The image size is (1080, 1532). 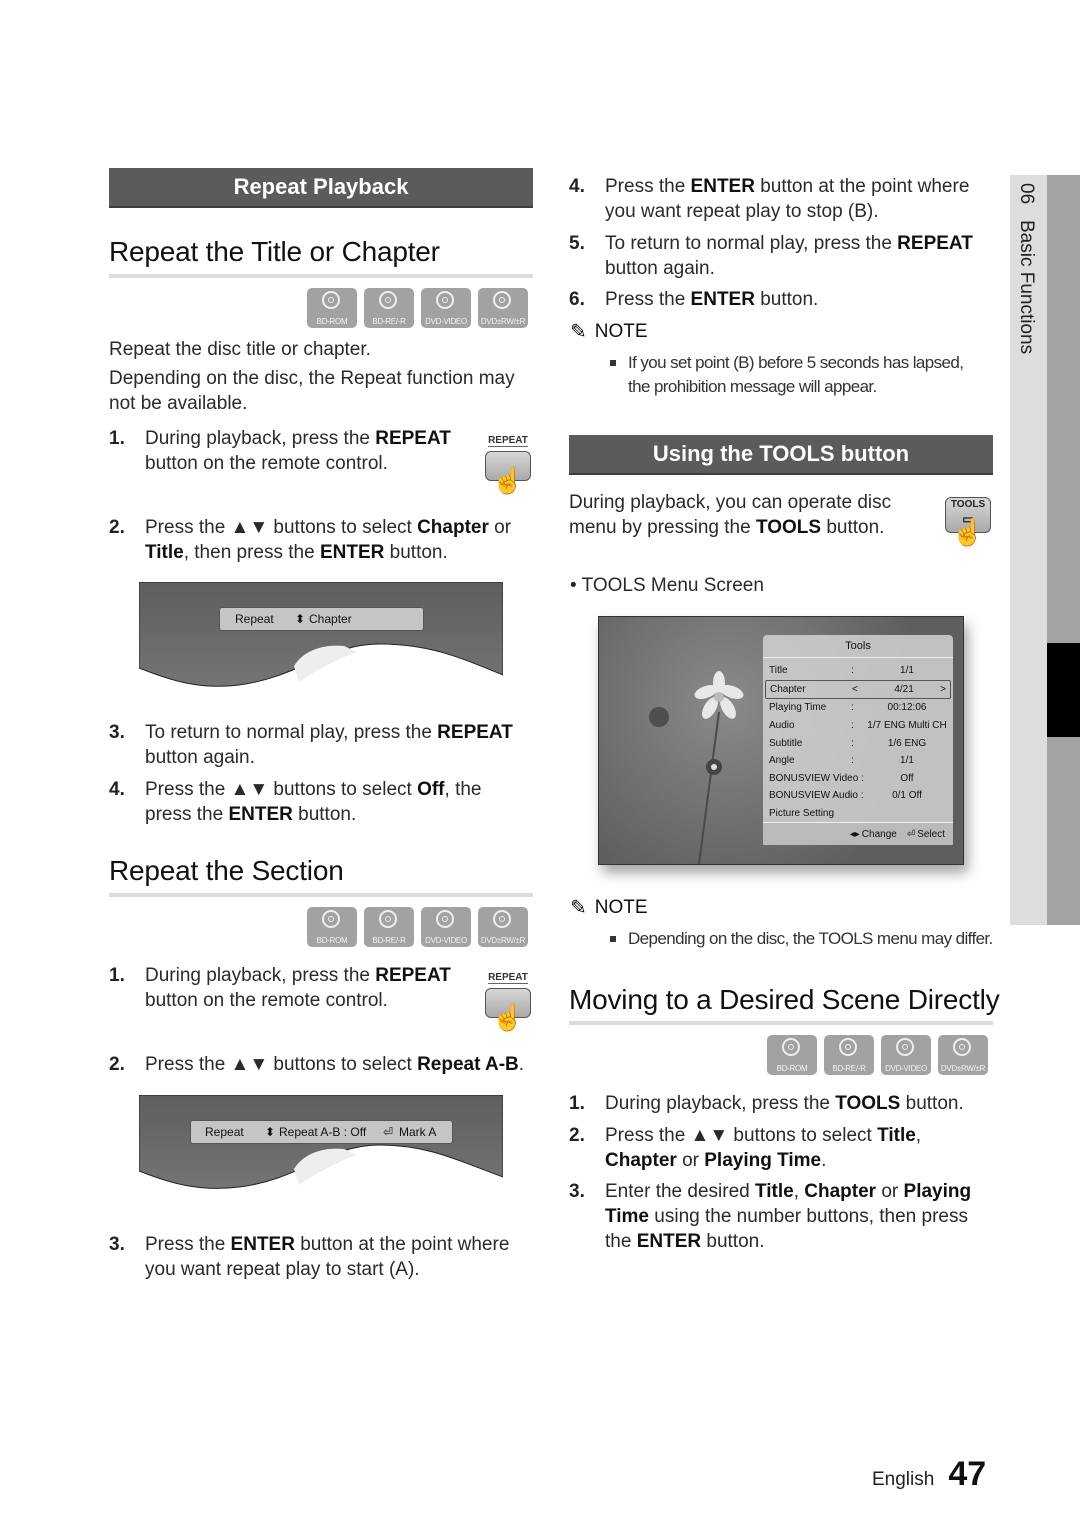 What do you see at coordinates (613, 363) in the screenshot?
I see `bullet-square-icon` at bounding box center [613, 363].